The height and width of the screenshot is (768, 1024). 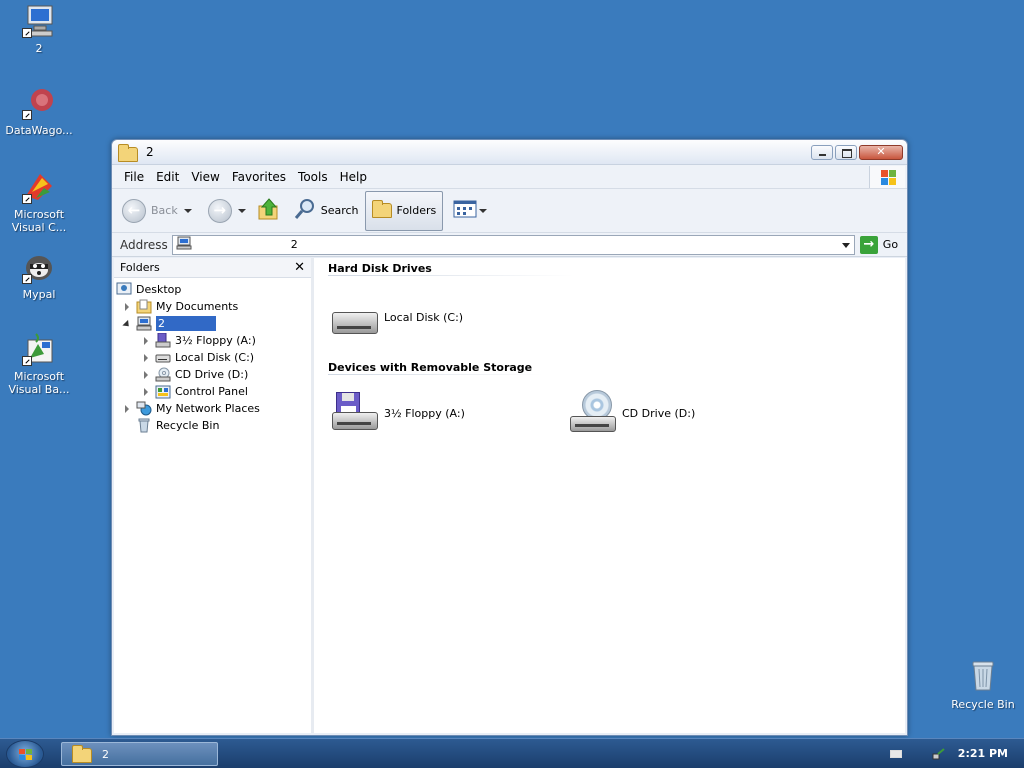 I want to click on tree-item-label-selected: 2, so click(x=186, y=323).